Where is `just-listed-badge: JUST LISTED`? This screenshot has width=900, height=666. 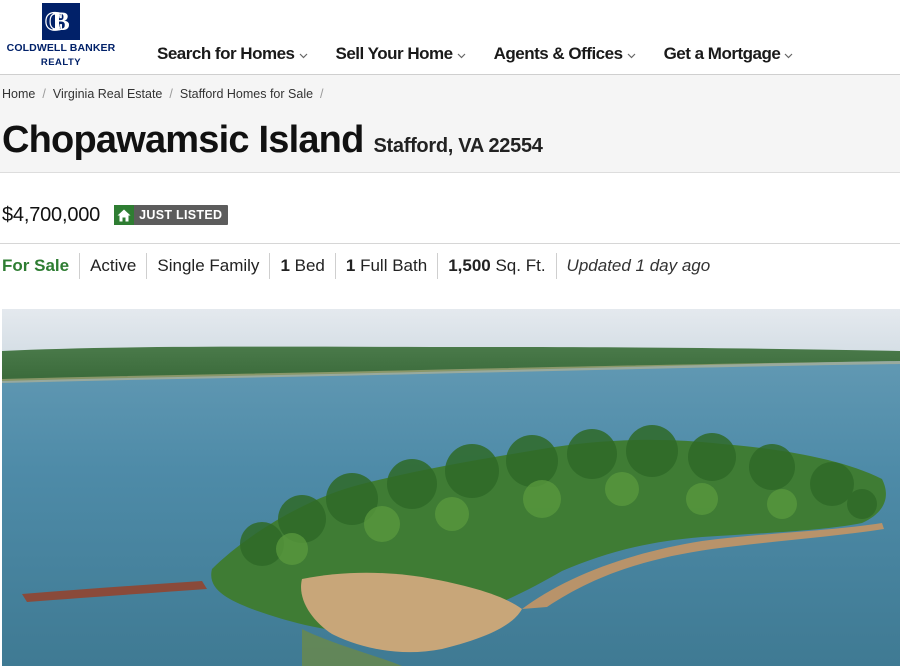 just-listed-badge: JUST LISTED is located at coordinates (171, 215).